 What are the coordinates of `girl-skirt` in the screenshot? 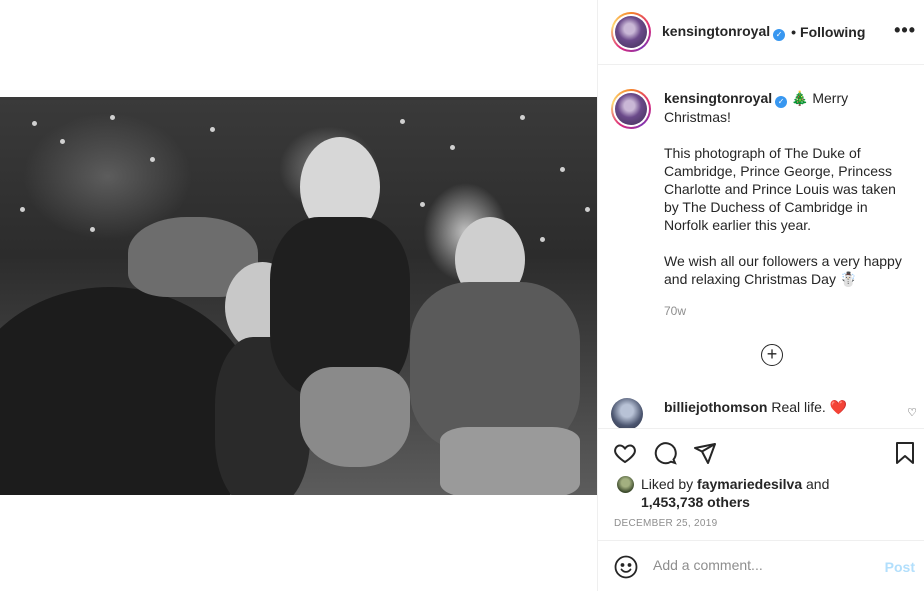 It's located at (355, 417).